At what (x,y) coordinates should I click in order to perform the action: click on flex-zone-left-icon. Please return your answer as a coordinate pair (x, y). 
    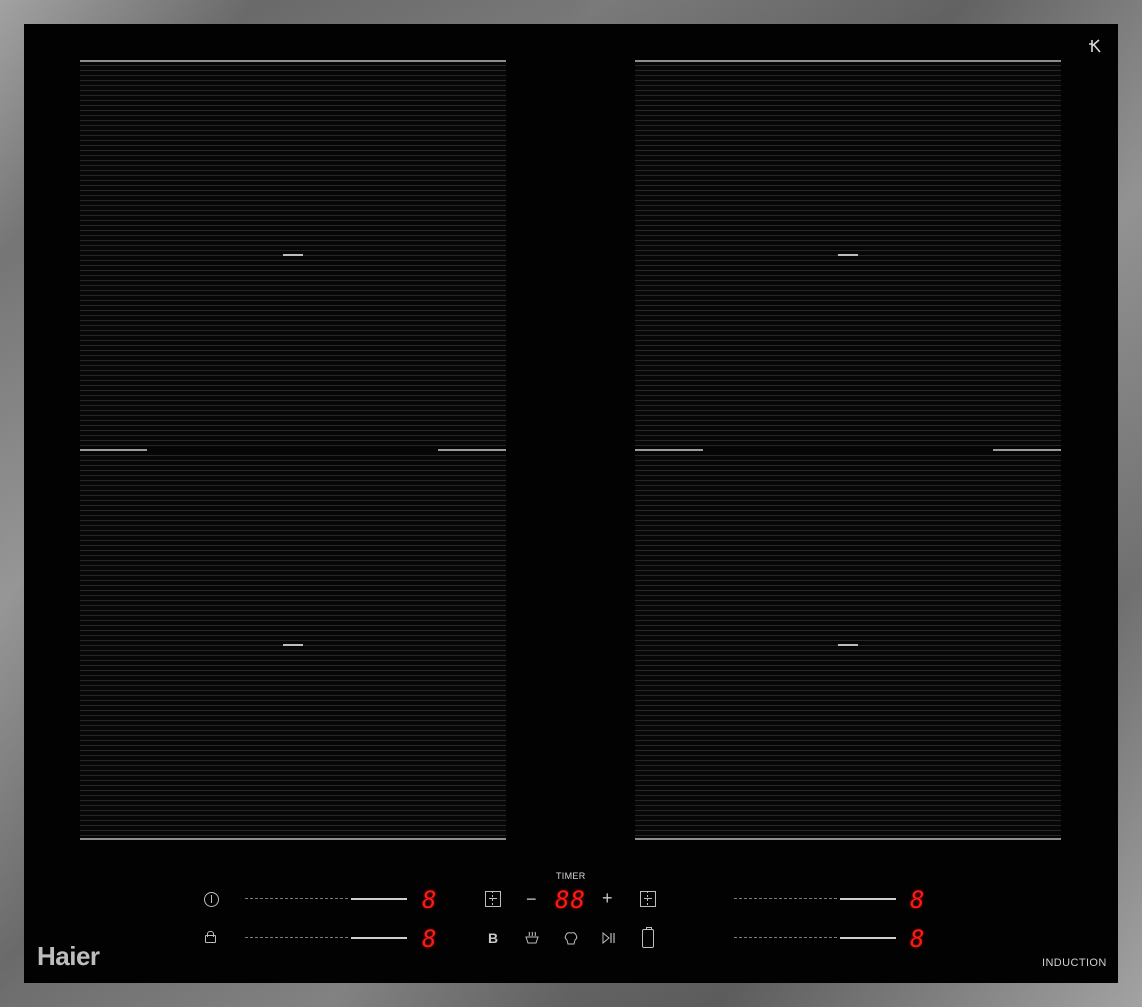
    Looking at the image, I should click on (493, 899).